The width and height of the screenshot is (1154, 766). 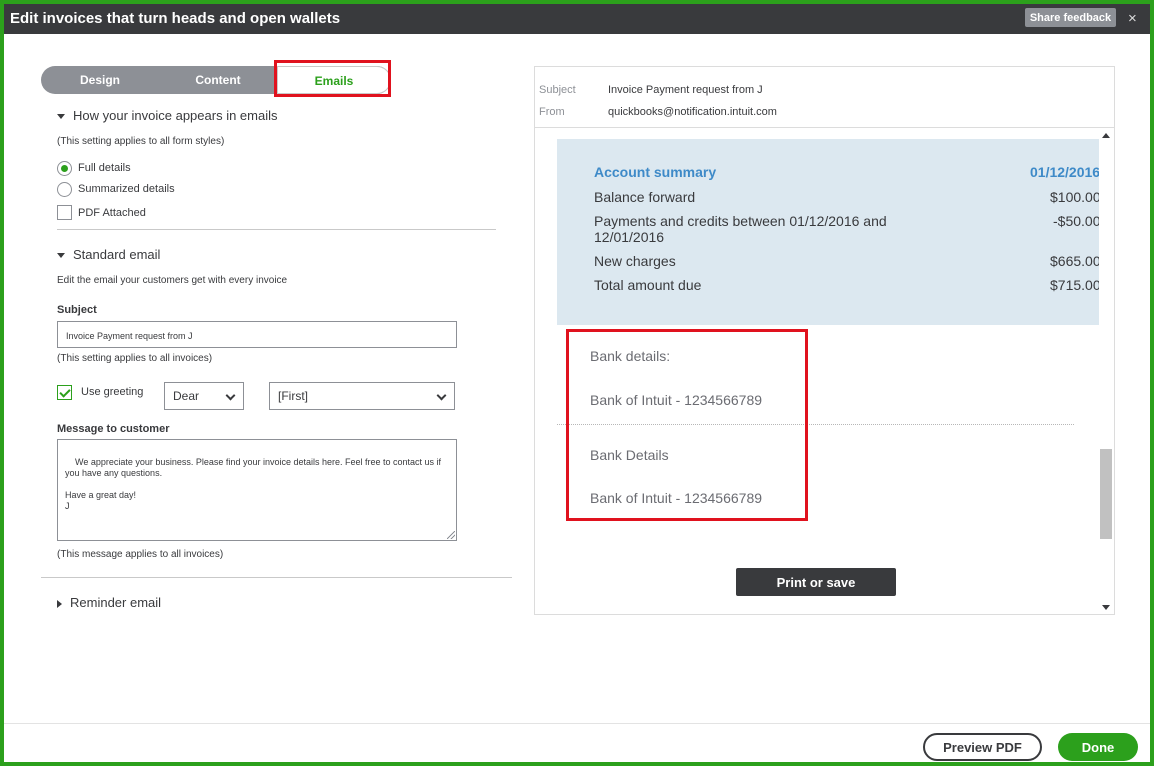 What do you see at coordinates (1098, 747) in the screenshot?
I see `done-button: Done` at bounding box center [1098, 747].